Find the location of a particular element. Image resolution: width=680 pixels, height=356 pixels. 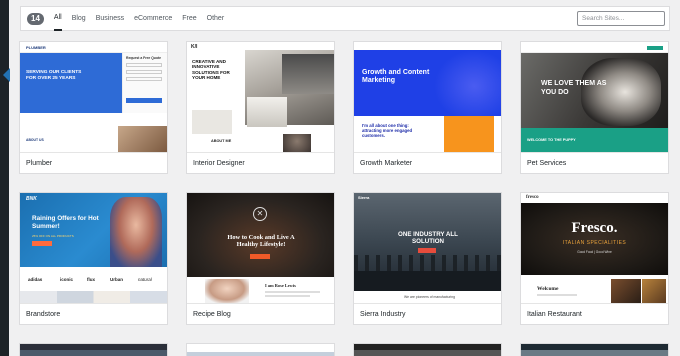

pet-banner: WELCOME TO THE PUPPY is located at coordinates (551, 140).